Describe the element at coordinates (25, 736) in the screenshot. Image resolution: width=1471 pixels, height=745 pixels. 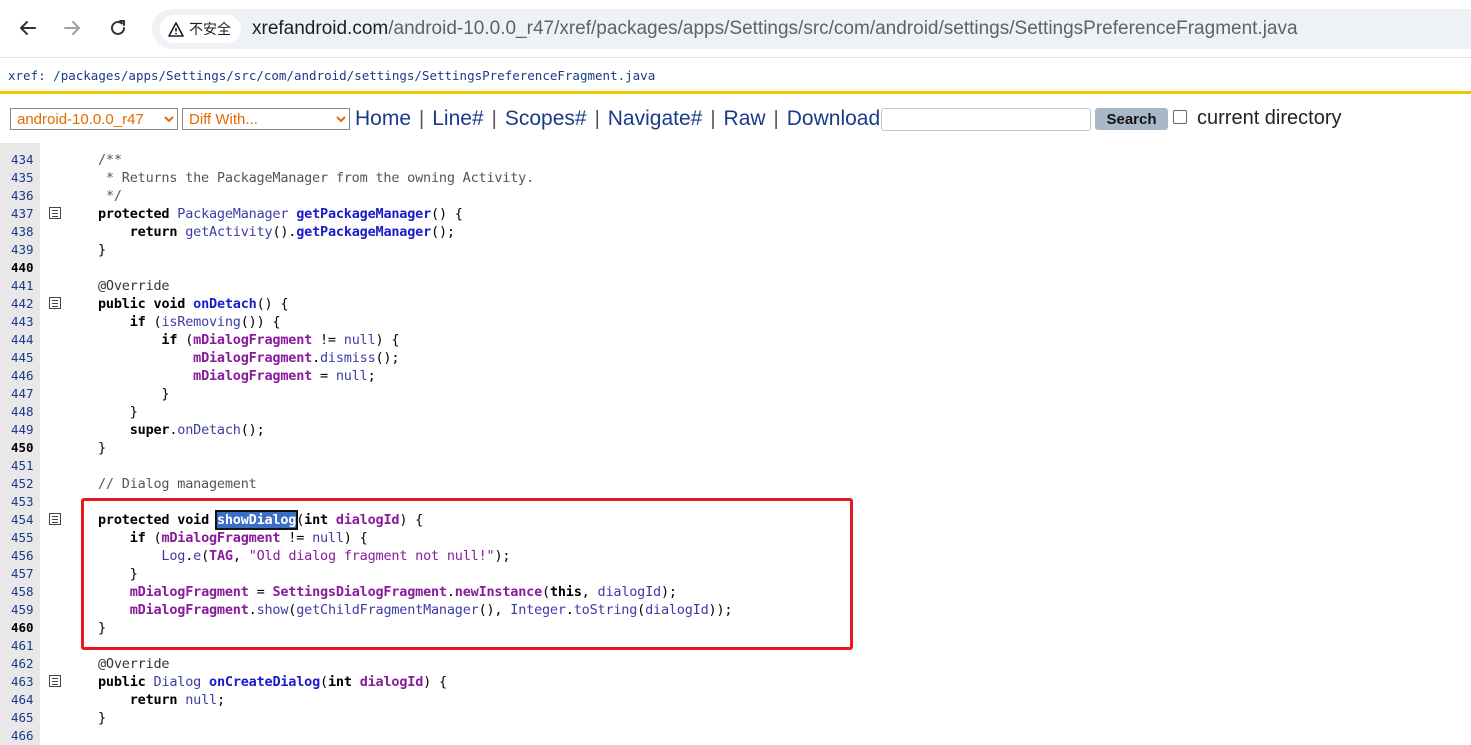
I see `line-number-466: 466` at that location.